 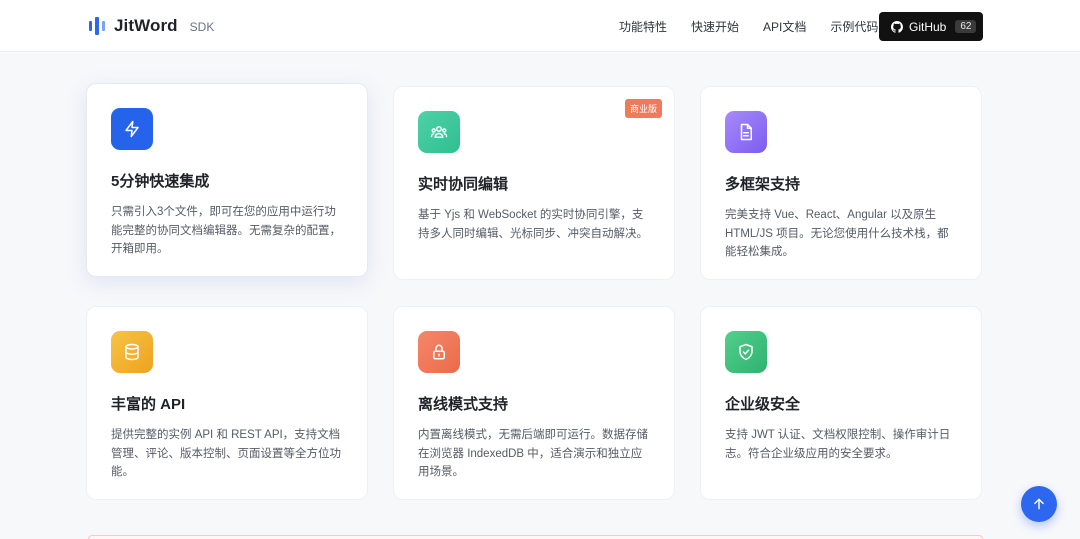 What do you see at coordinates (838, 444) in the screenshot?
I see `card-description: 支持 JWT 认证、文档权限控制、操作审计日志。符合企业级应用的安全要求。` at bounding box center [838, 444].